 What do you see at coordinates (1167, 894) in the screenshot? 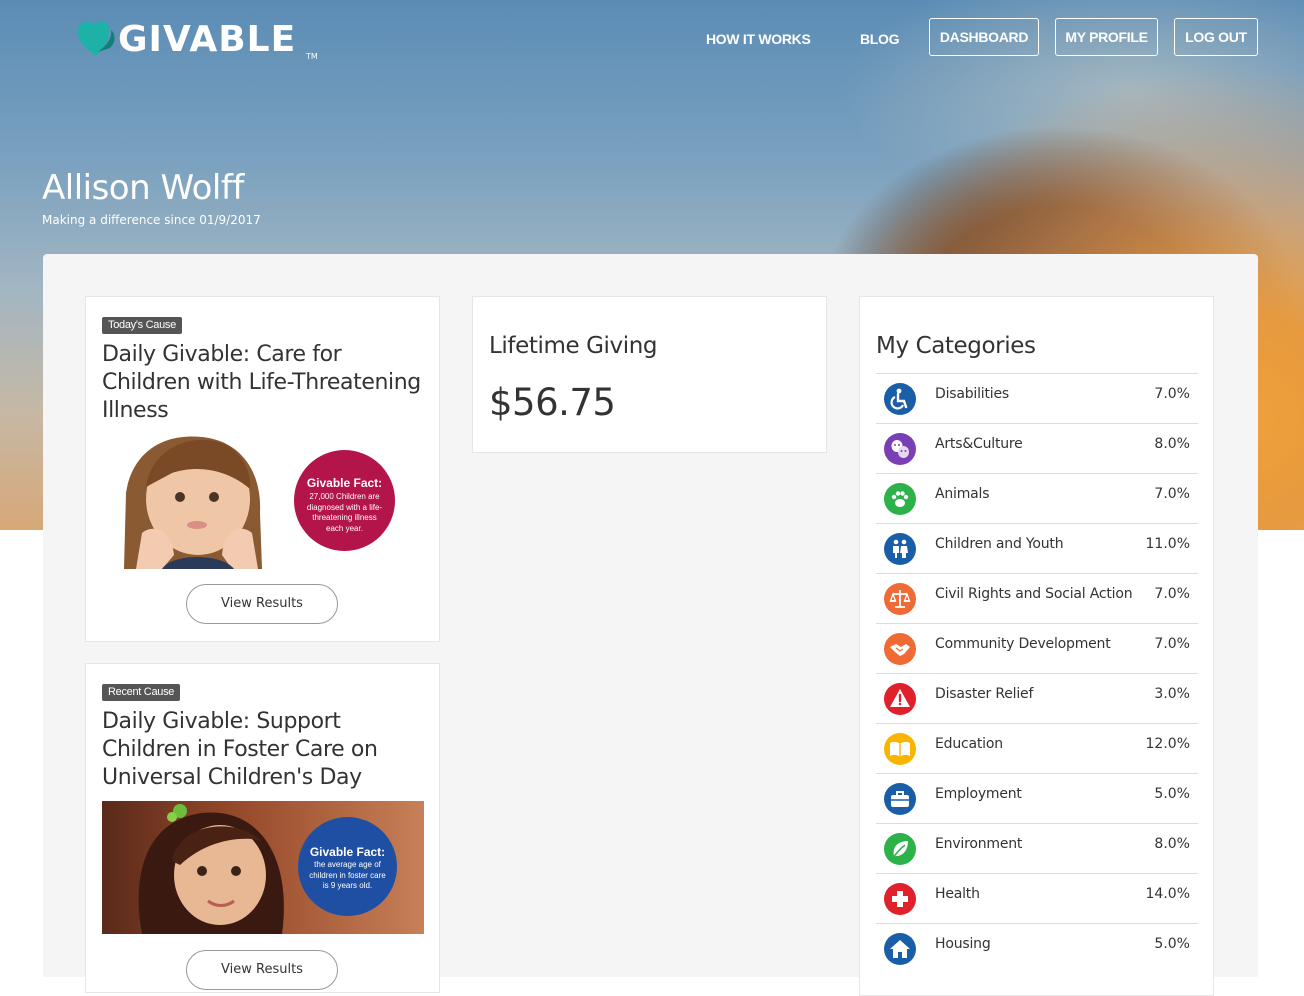
I see `category-percent: 14.0%` at bounding box center [1167, 894].